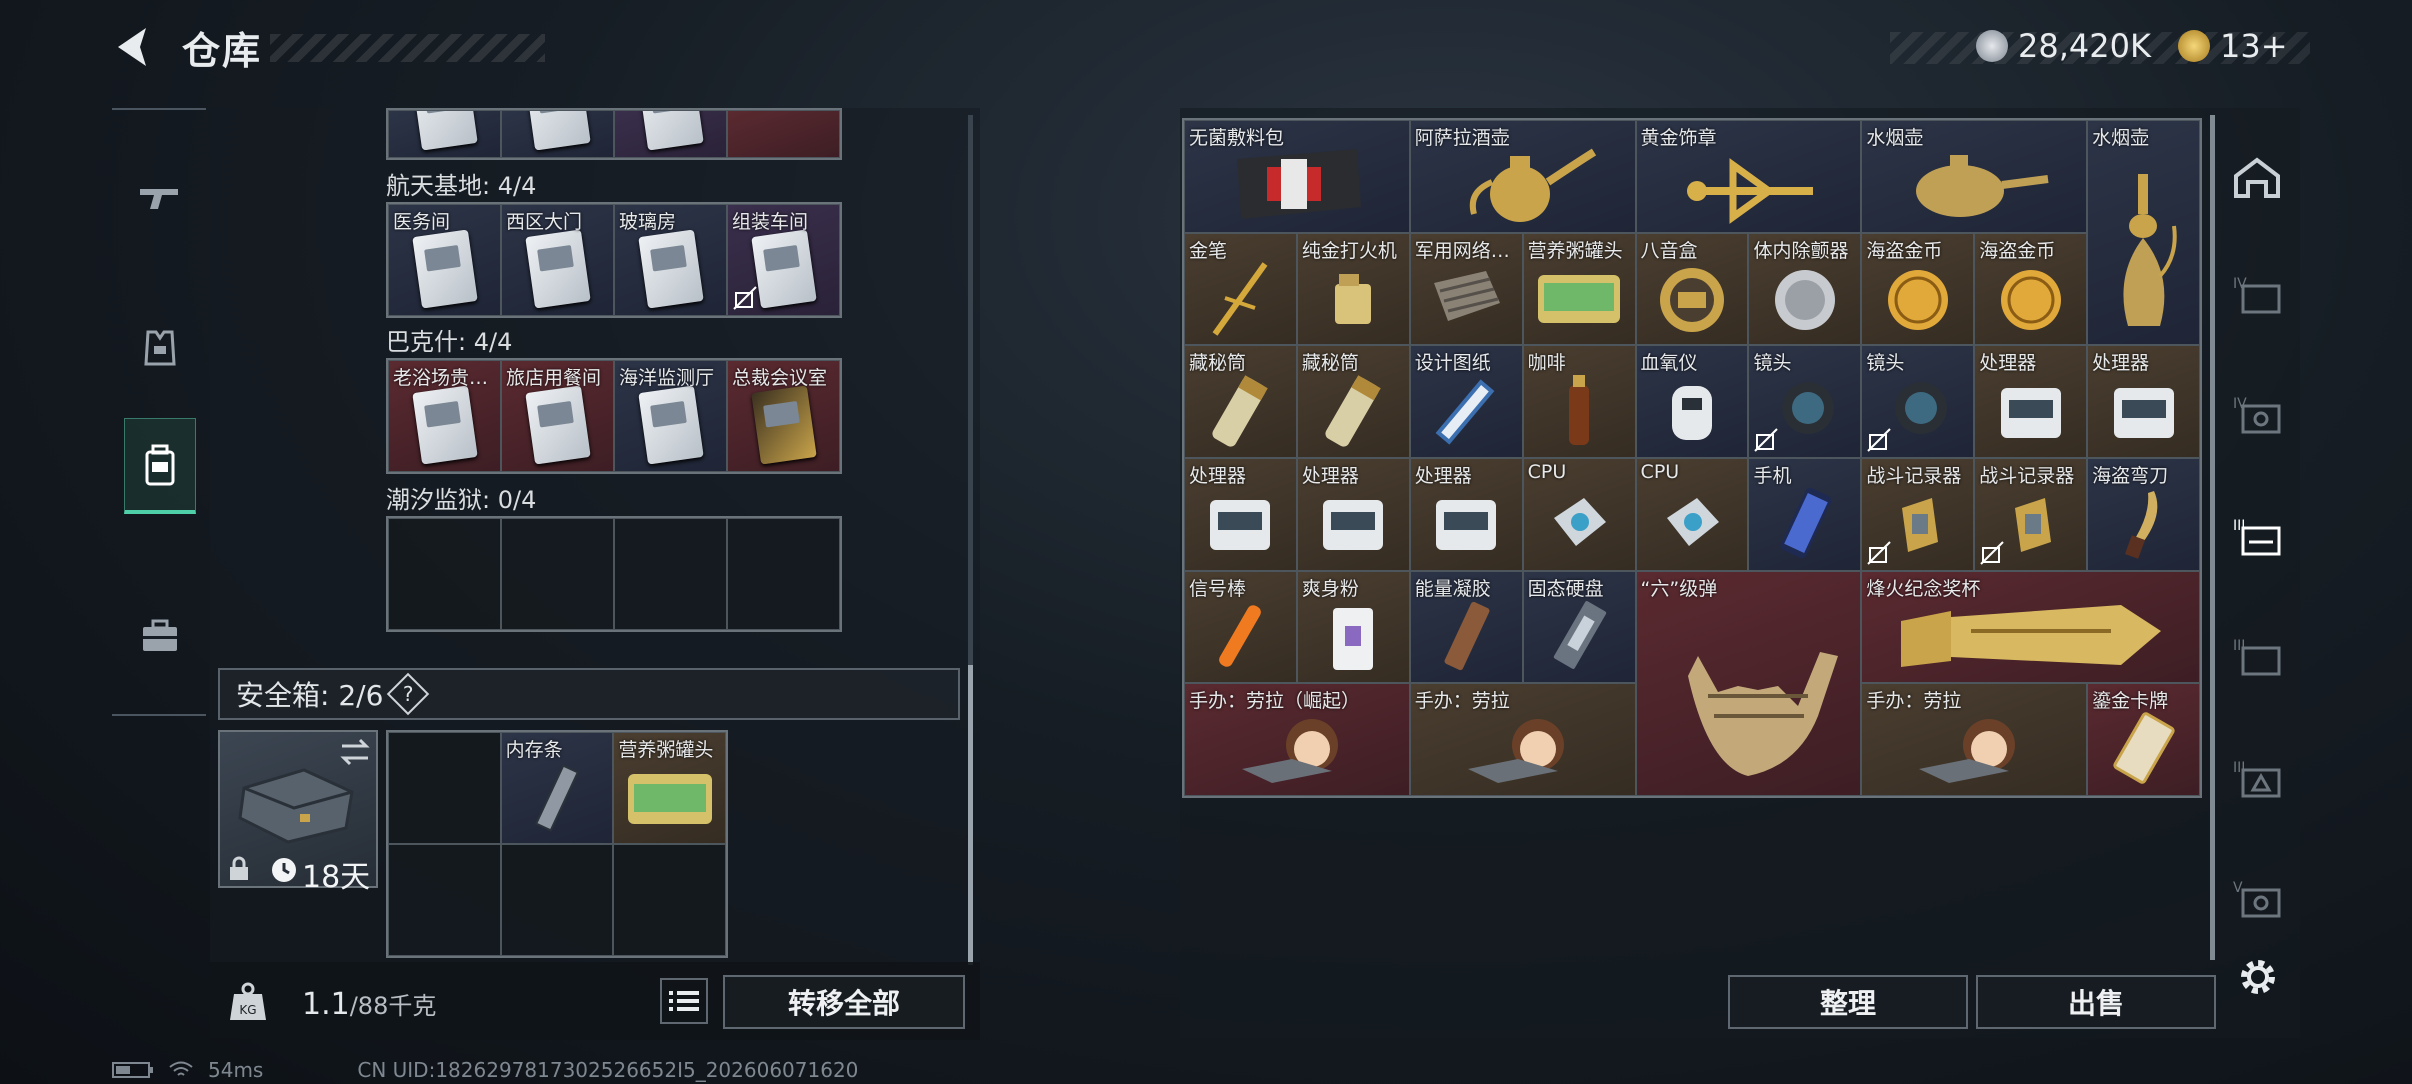 The height and width of the screenshot is (1084, 2412). I want to click on stash-item: 体内除颤器, so click(1805, 289).